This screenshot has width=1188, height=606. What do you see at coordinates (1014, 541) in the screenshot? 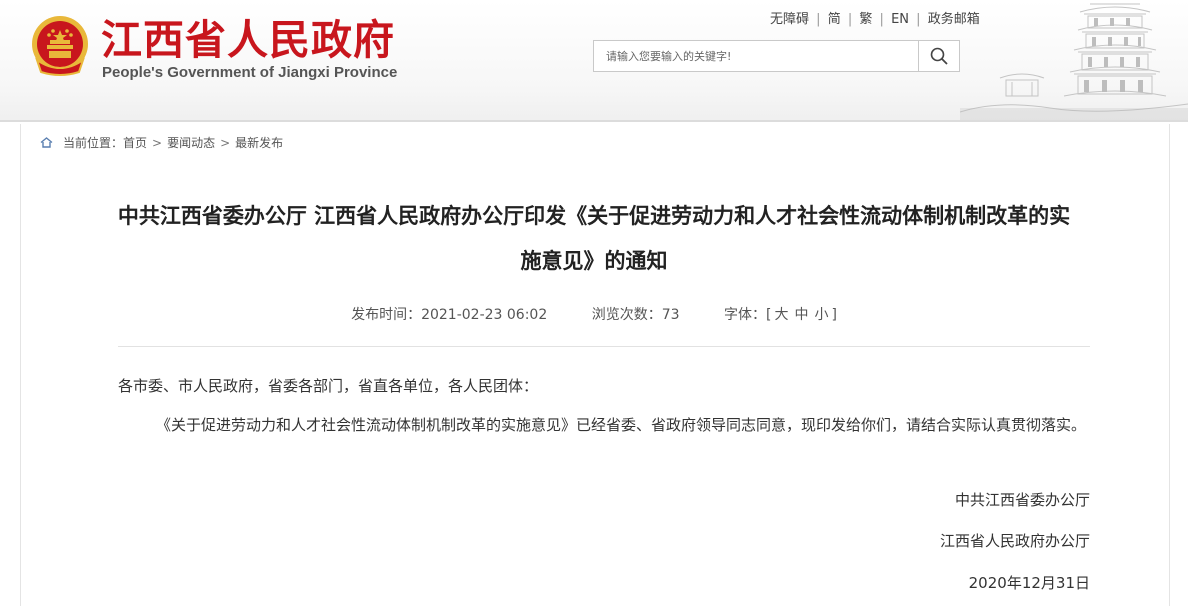
I see `signer-government-office: 江西省人民政府办公厅` at bounding box center [1014, 541].